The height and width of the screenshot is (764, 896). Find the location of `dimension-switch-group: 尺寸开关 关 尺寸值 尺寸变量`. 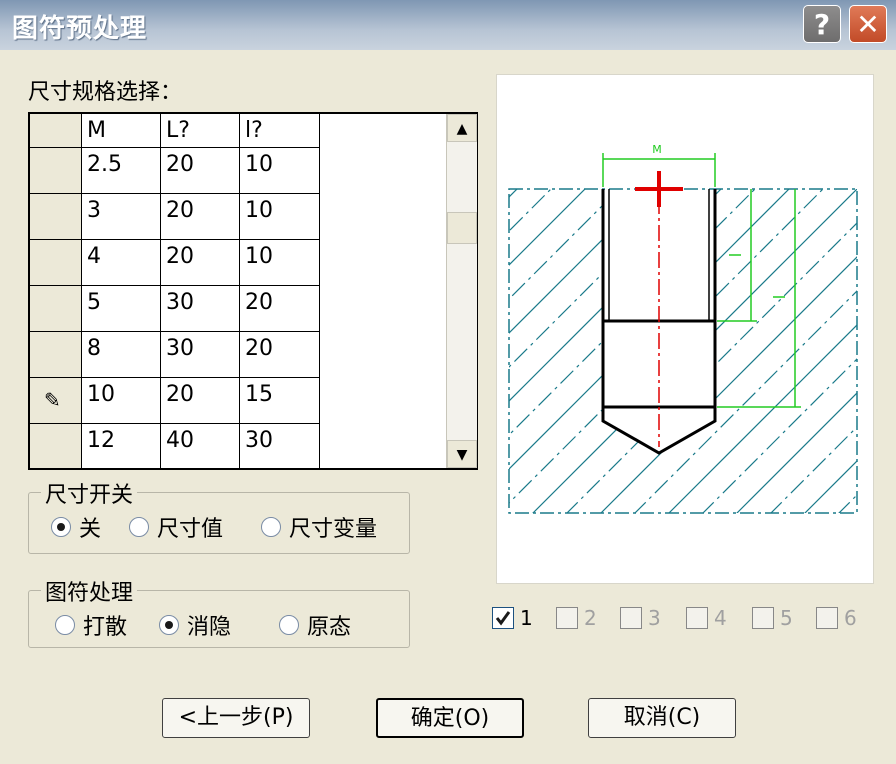

dimension-switch-group: 尺寸开关 关 尺寸值 尺寸变量 is located at coordinates (219, 515).